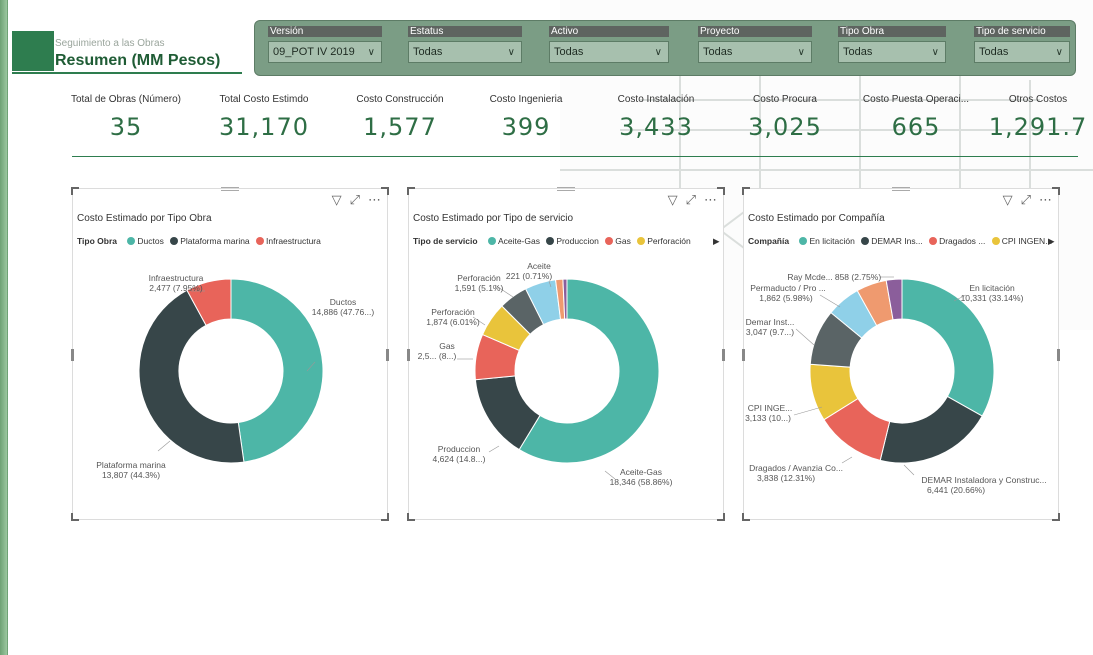 The image size is (1093, 655). What do you see at coordinates (992, 288) in the screenshot?
I see `slice-name-label: En licitación` at bounding box center [992, 288].